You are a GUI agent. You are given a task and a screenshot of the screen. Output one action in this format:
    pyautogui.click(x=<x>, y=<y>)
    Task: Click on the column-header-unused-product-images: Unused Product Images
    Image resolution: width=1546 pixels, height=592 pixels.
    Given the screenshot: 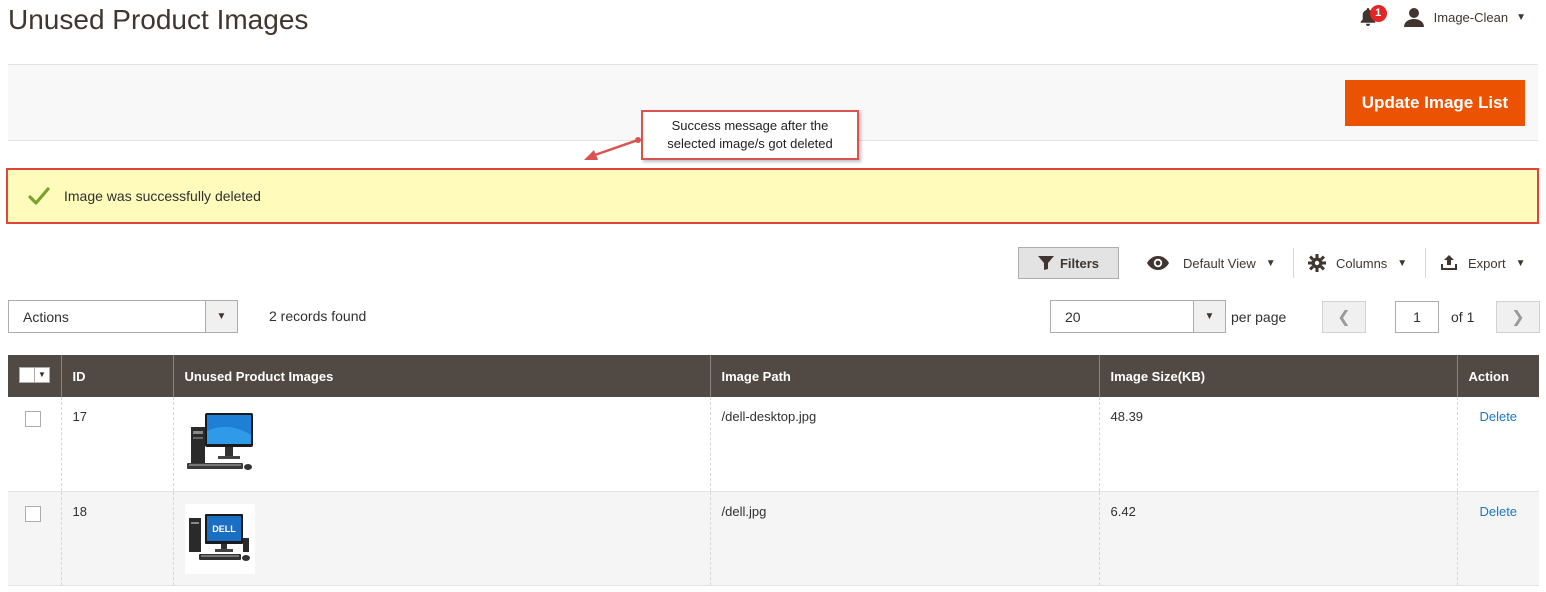 What is the action you would take?
    pyautogui.click(x=441, y=376)
    